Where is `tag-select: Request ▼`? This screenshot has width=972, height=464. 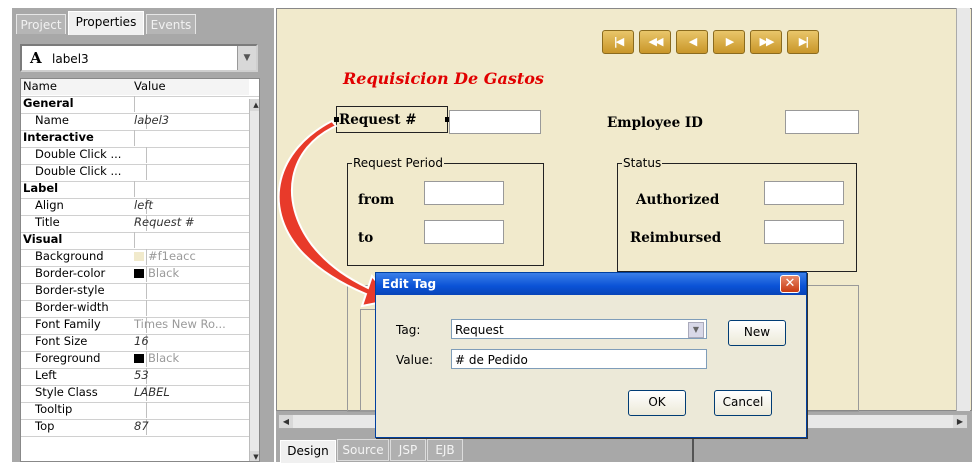 tag-select: Request ▼ is located at coordinates (579, 329).